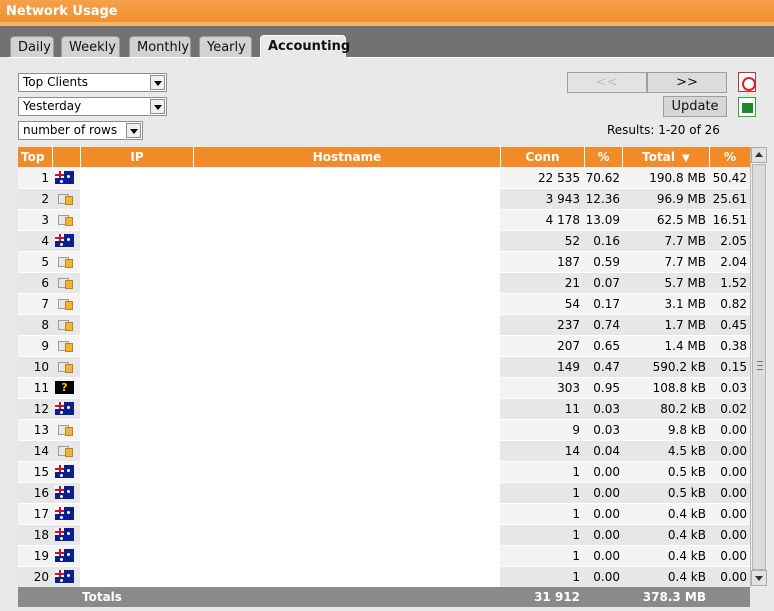 This screenshot has height=611, width=774. I want to click on column-top: Top, so click(35, 157).